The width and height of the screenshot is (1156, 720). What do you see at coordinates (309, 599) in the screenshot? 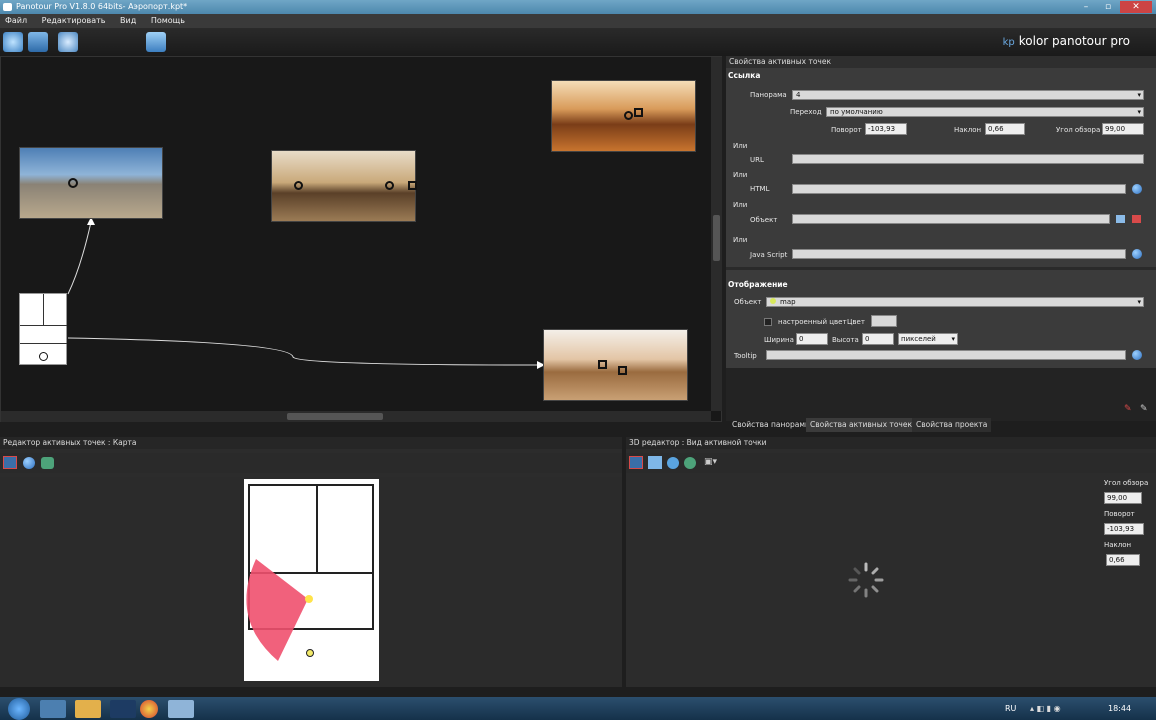
I see `active-spot-marker` at bounding box center [309, 599].